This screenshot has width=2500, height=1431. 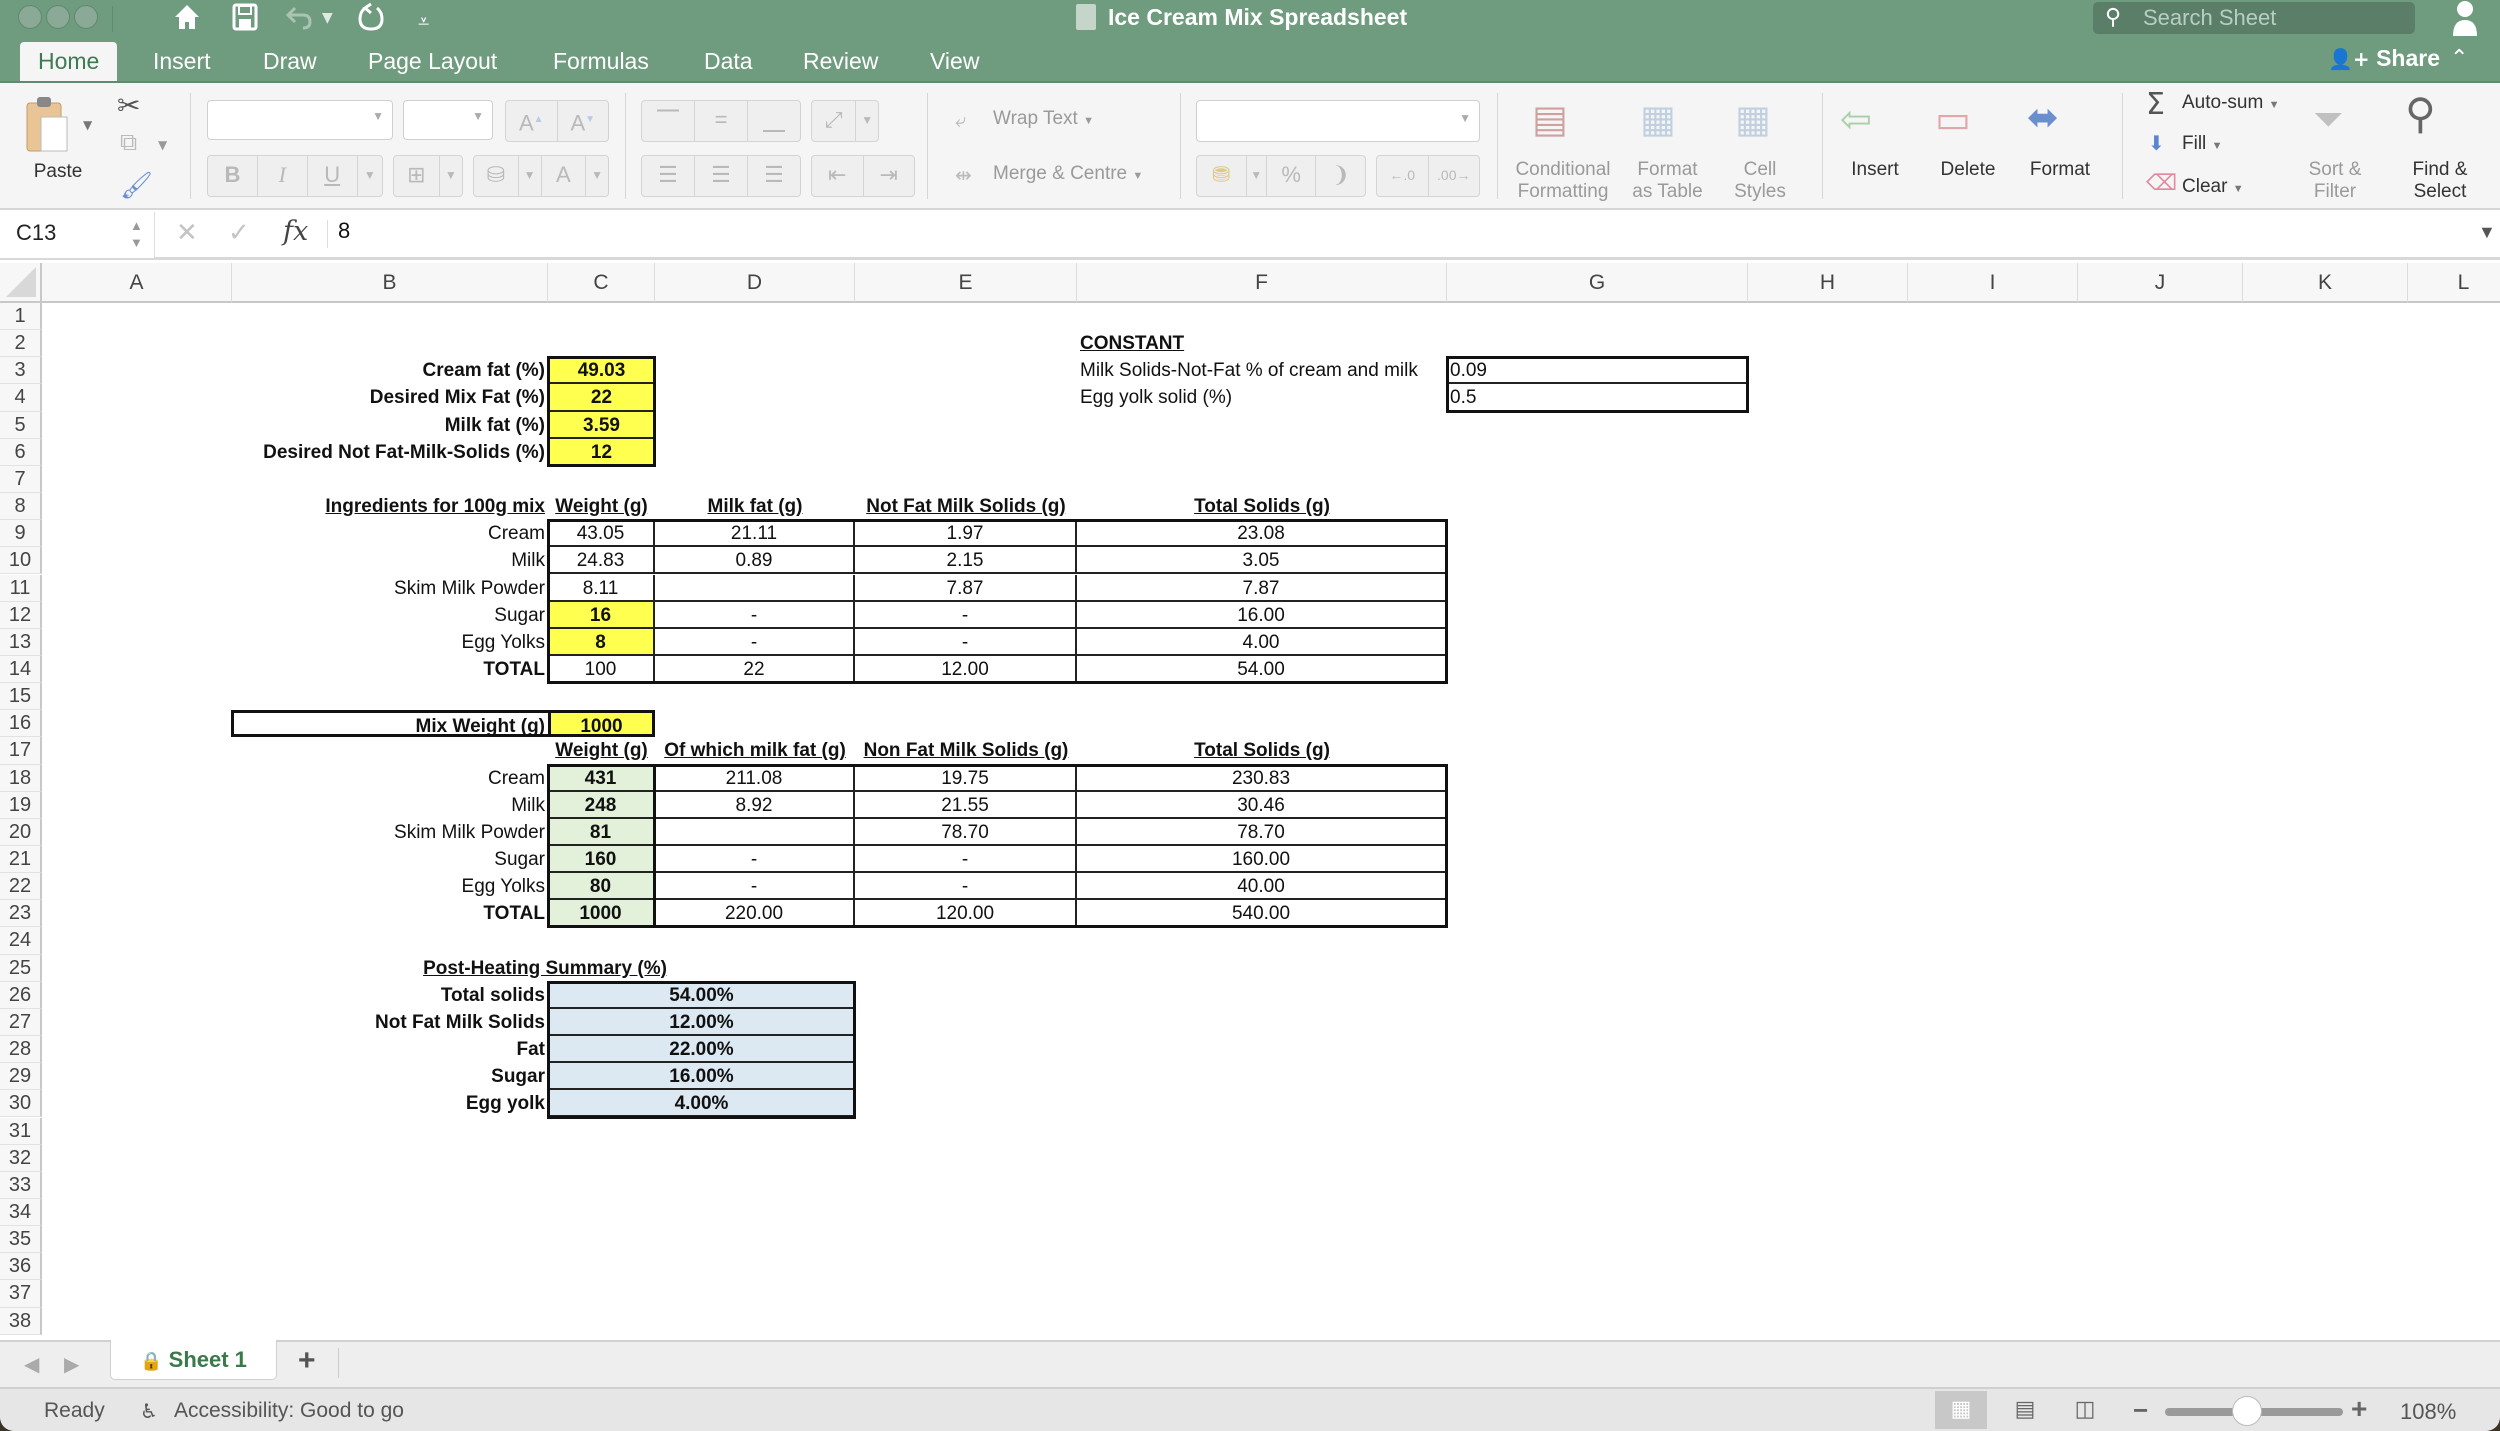 What do you see at coordinates (182, 61) in the screenshot?
I see `tab-insert: Insert` at bounding box center [182, 61].